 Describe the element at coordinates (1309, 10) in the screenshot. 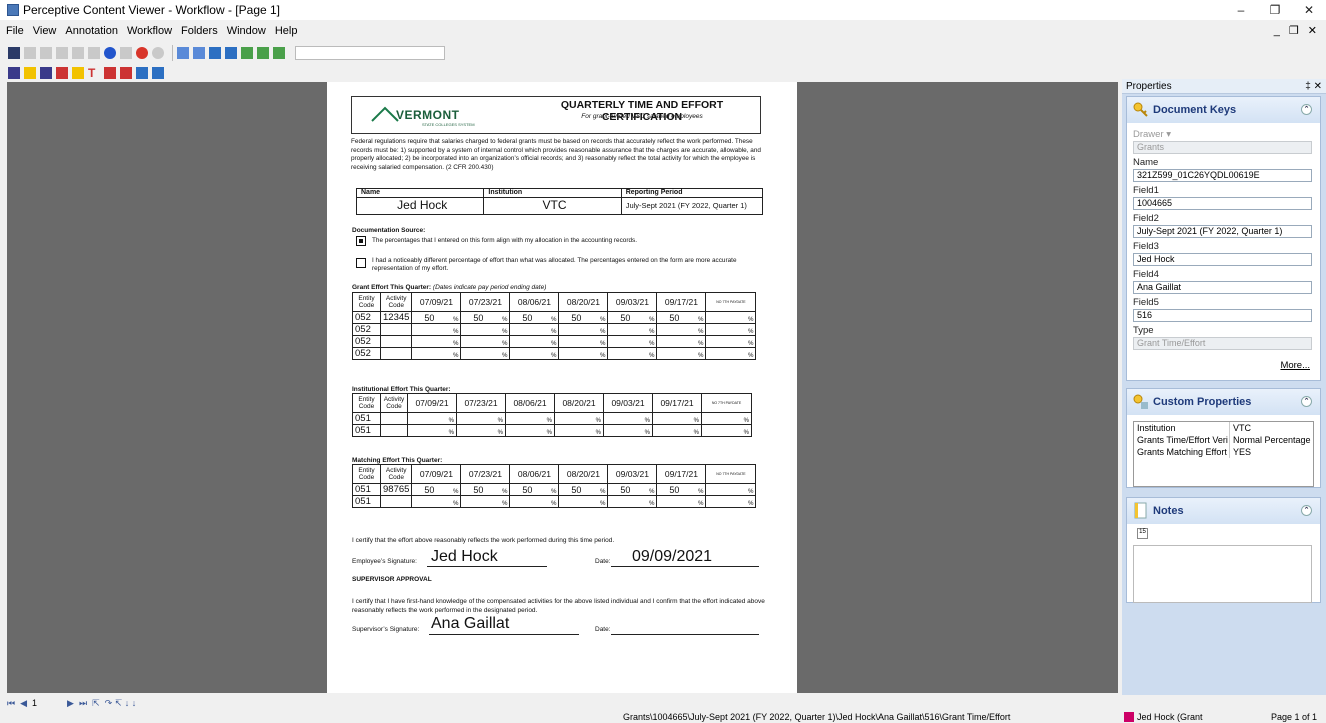

I see `close-button: ✕` at that location.